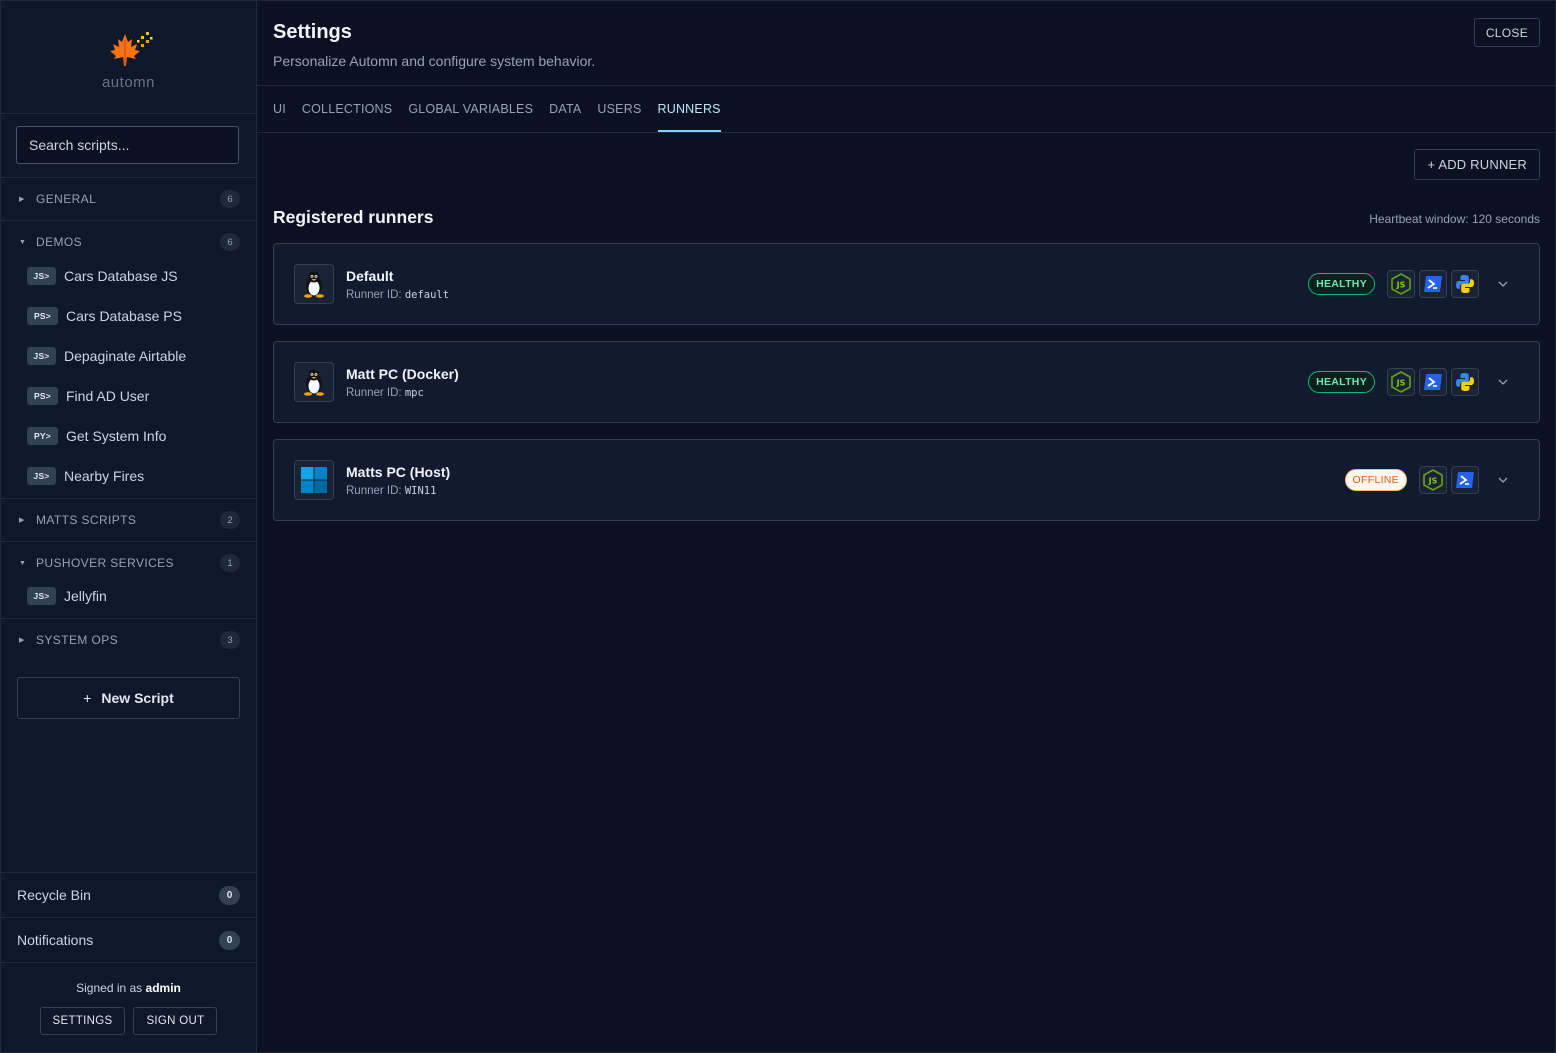  What do you see at coordinates (85, 596) in the screenshot?
I see `script-name: Jellyfin` at bounding box center [85, 596].